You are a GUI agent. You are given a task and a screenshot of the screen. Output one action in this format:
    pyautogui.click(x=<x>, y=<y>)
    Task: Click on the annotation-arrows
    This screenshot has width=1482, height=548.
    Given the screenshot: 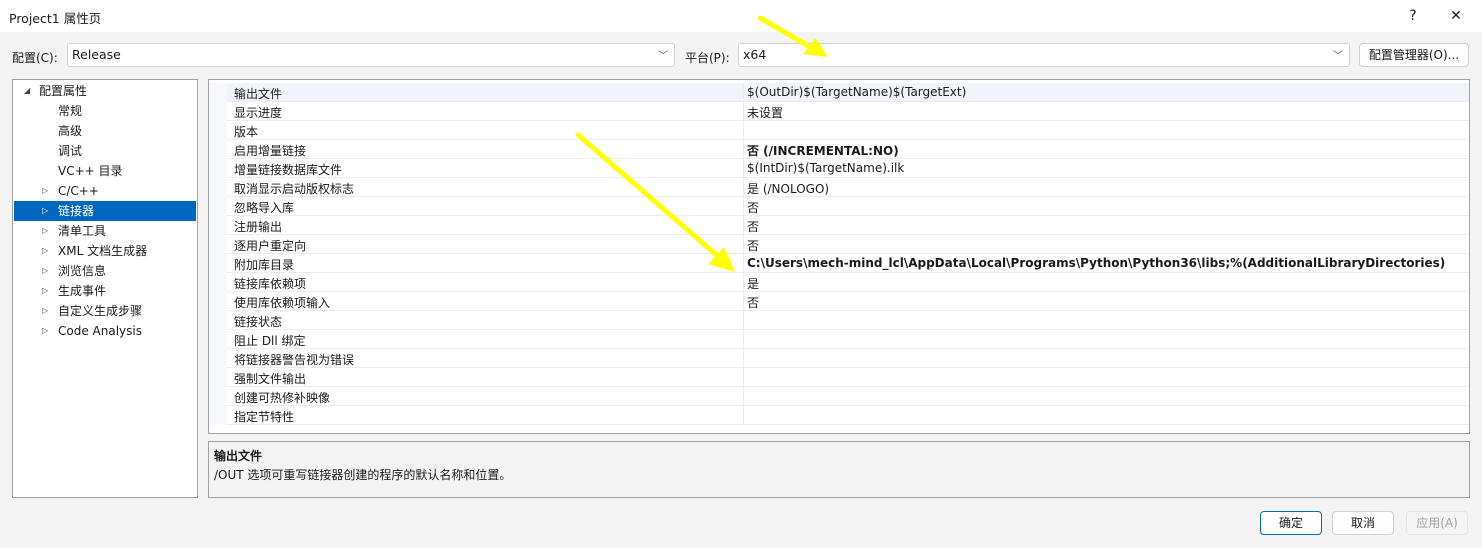 What is the action you would take?
    pyautogui.click(x=701, y=143)
    